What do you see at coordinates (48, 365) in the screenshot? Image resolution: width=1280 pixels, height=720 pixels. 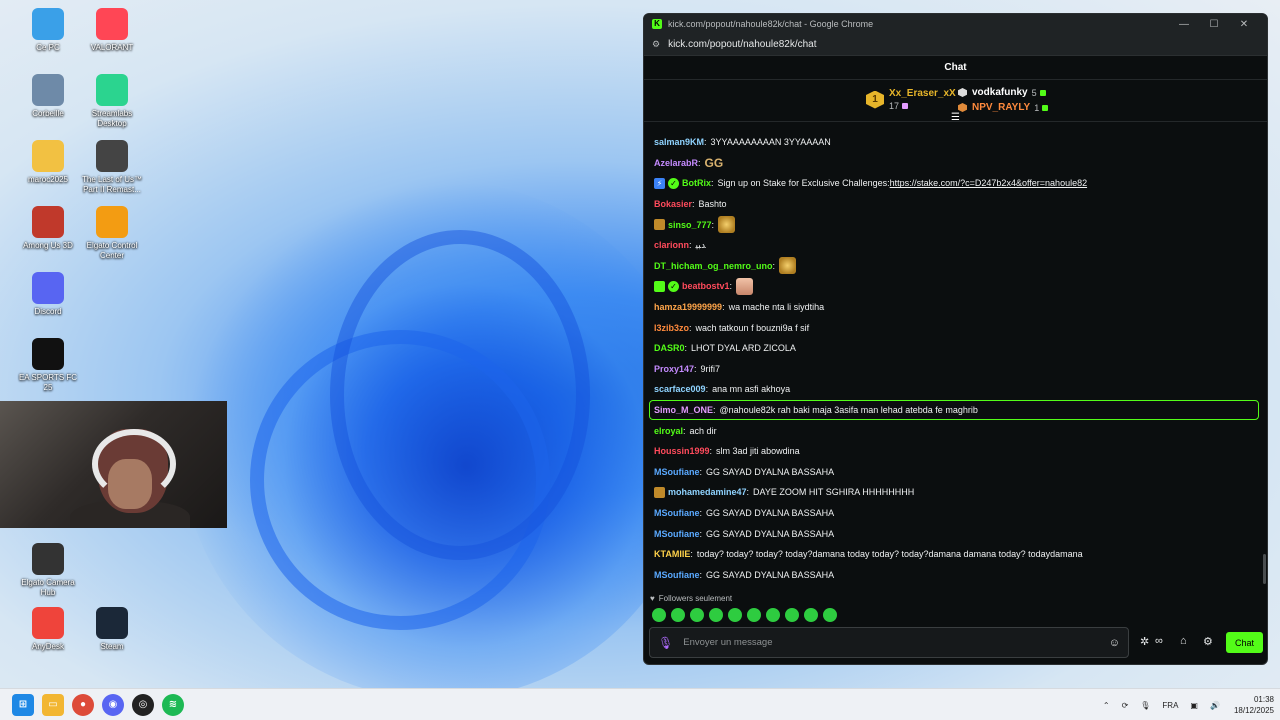 I see `desktop-icon: EA SPORTS FC 25` at bounding box center [48, 365].